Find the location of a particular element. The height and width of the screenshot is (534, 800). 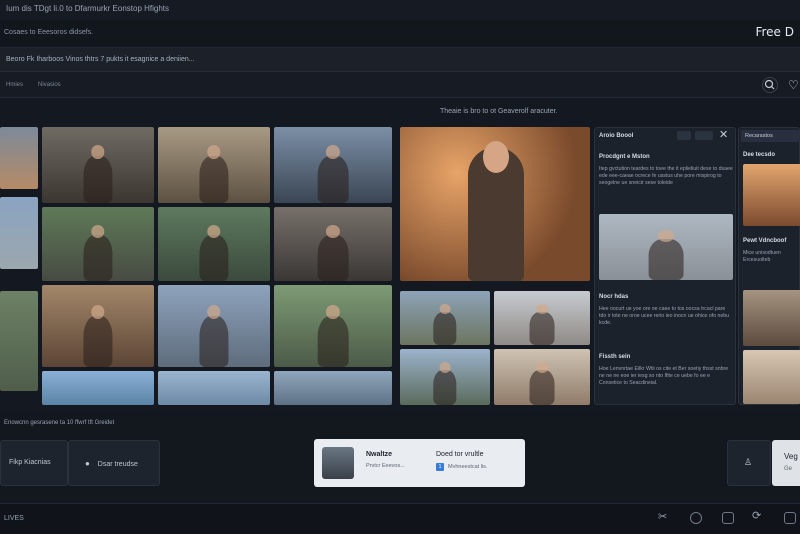

user-icon: ♙ is located at coordinates (748, 462).